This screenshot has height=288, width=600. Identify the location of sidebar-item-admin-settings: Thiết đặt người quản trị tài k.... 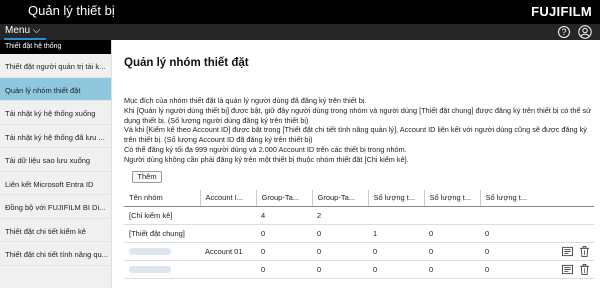
(55, 66).